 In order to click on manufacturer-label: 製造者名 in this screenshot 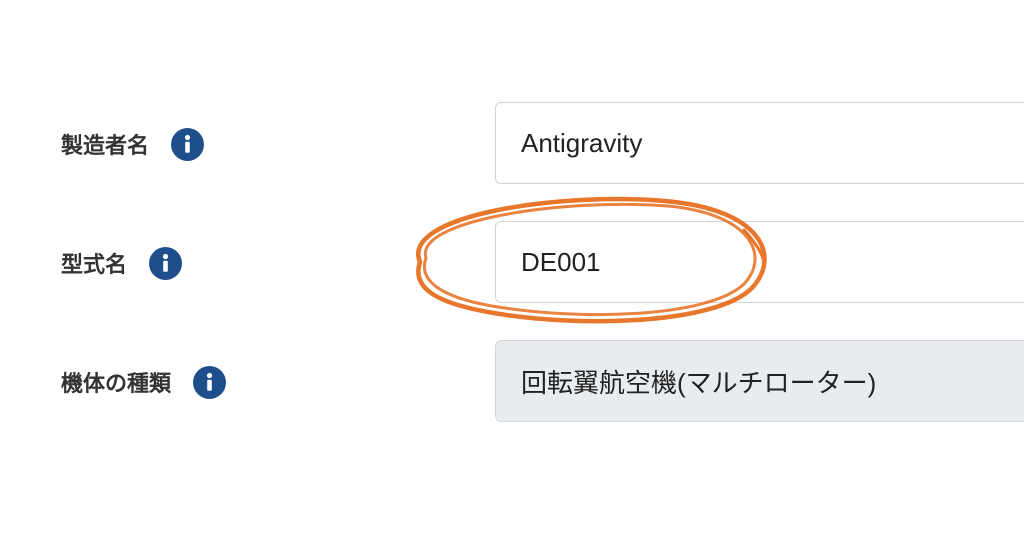, I will do `click(133, 144)`.